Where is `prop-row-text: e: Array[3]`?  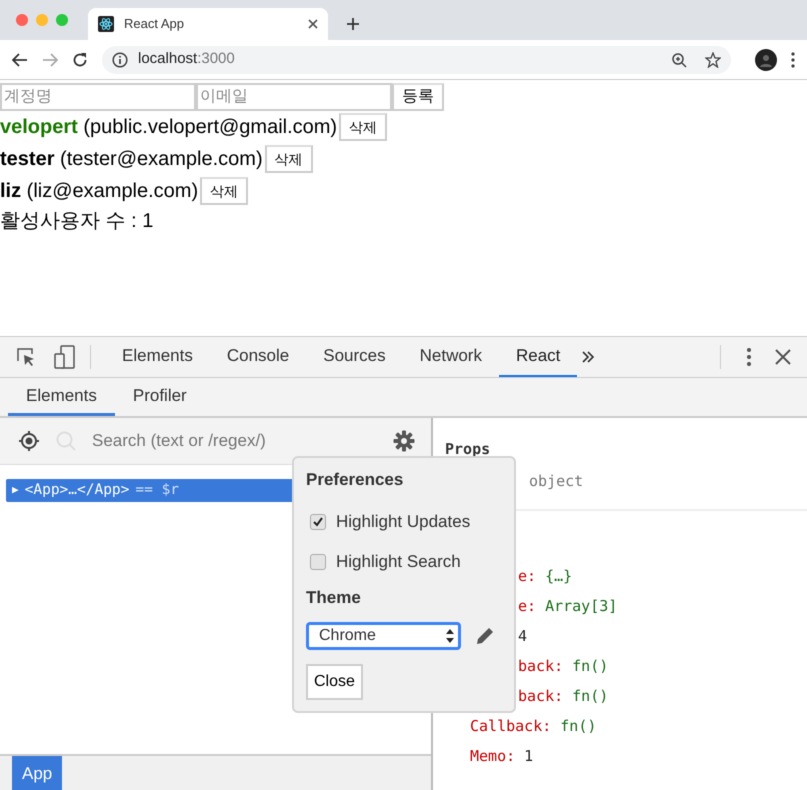 prop-row-text: e: Array[3] is located at coordinates (568, 606).